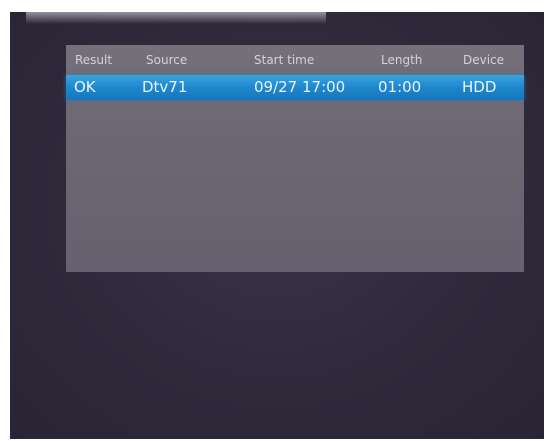  What do you see at coordinates (484, 60) in the screenshot?
I see `header-device: Device` at bounding box center [484, 60].